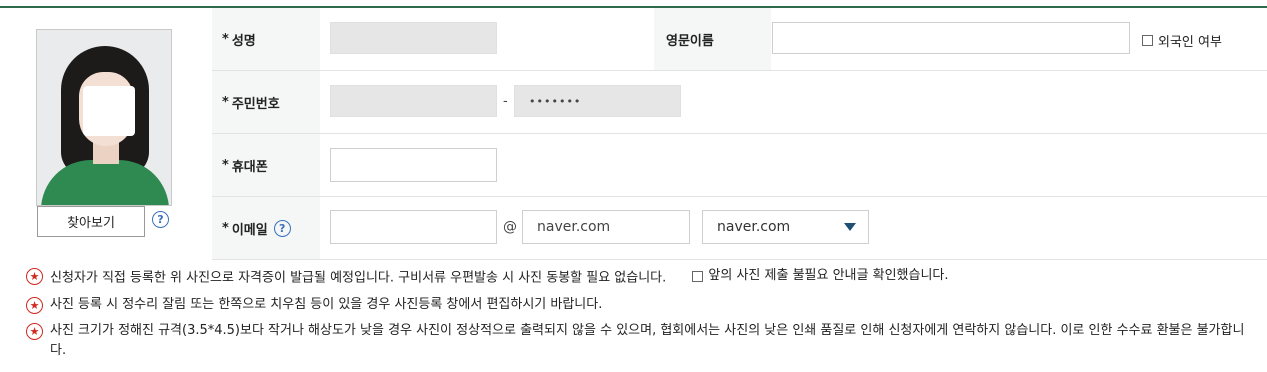 The width and height of the screenshot is (1267, 372). Describe the element at coordinates (413, 165) in the screenshot. I see `phone-input` at that location.